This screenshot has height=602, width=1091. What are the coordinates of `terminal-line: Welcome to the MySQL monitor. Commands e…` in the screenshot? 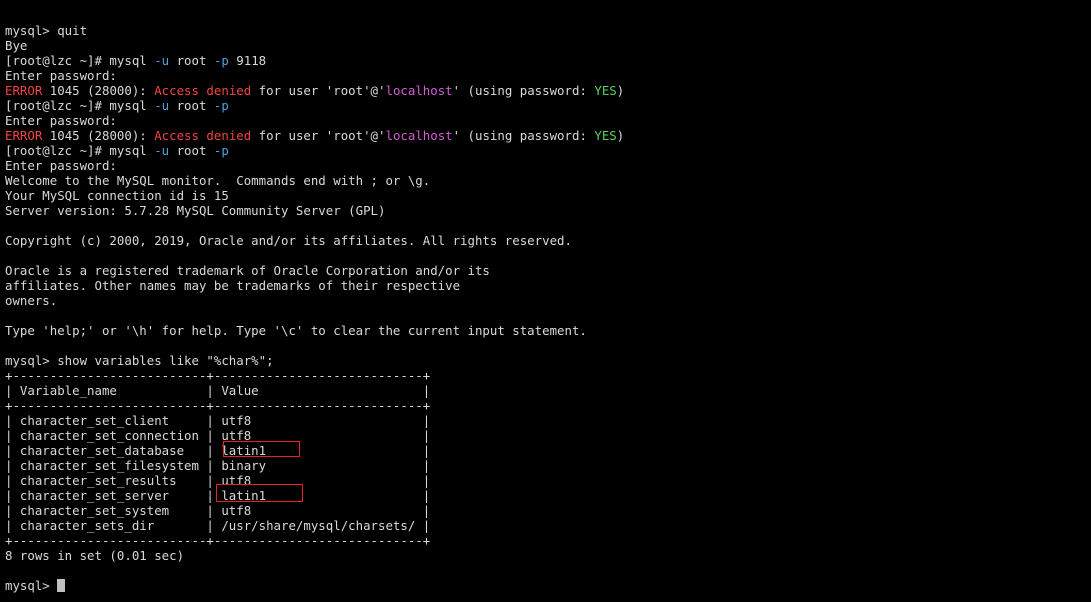 It's located at (545, 180).